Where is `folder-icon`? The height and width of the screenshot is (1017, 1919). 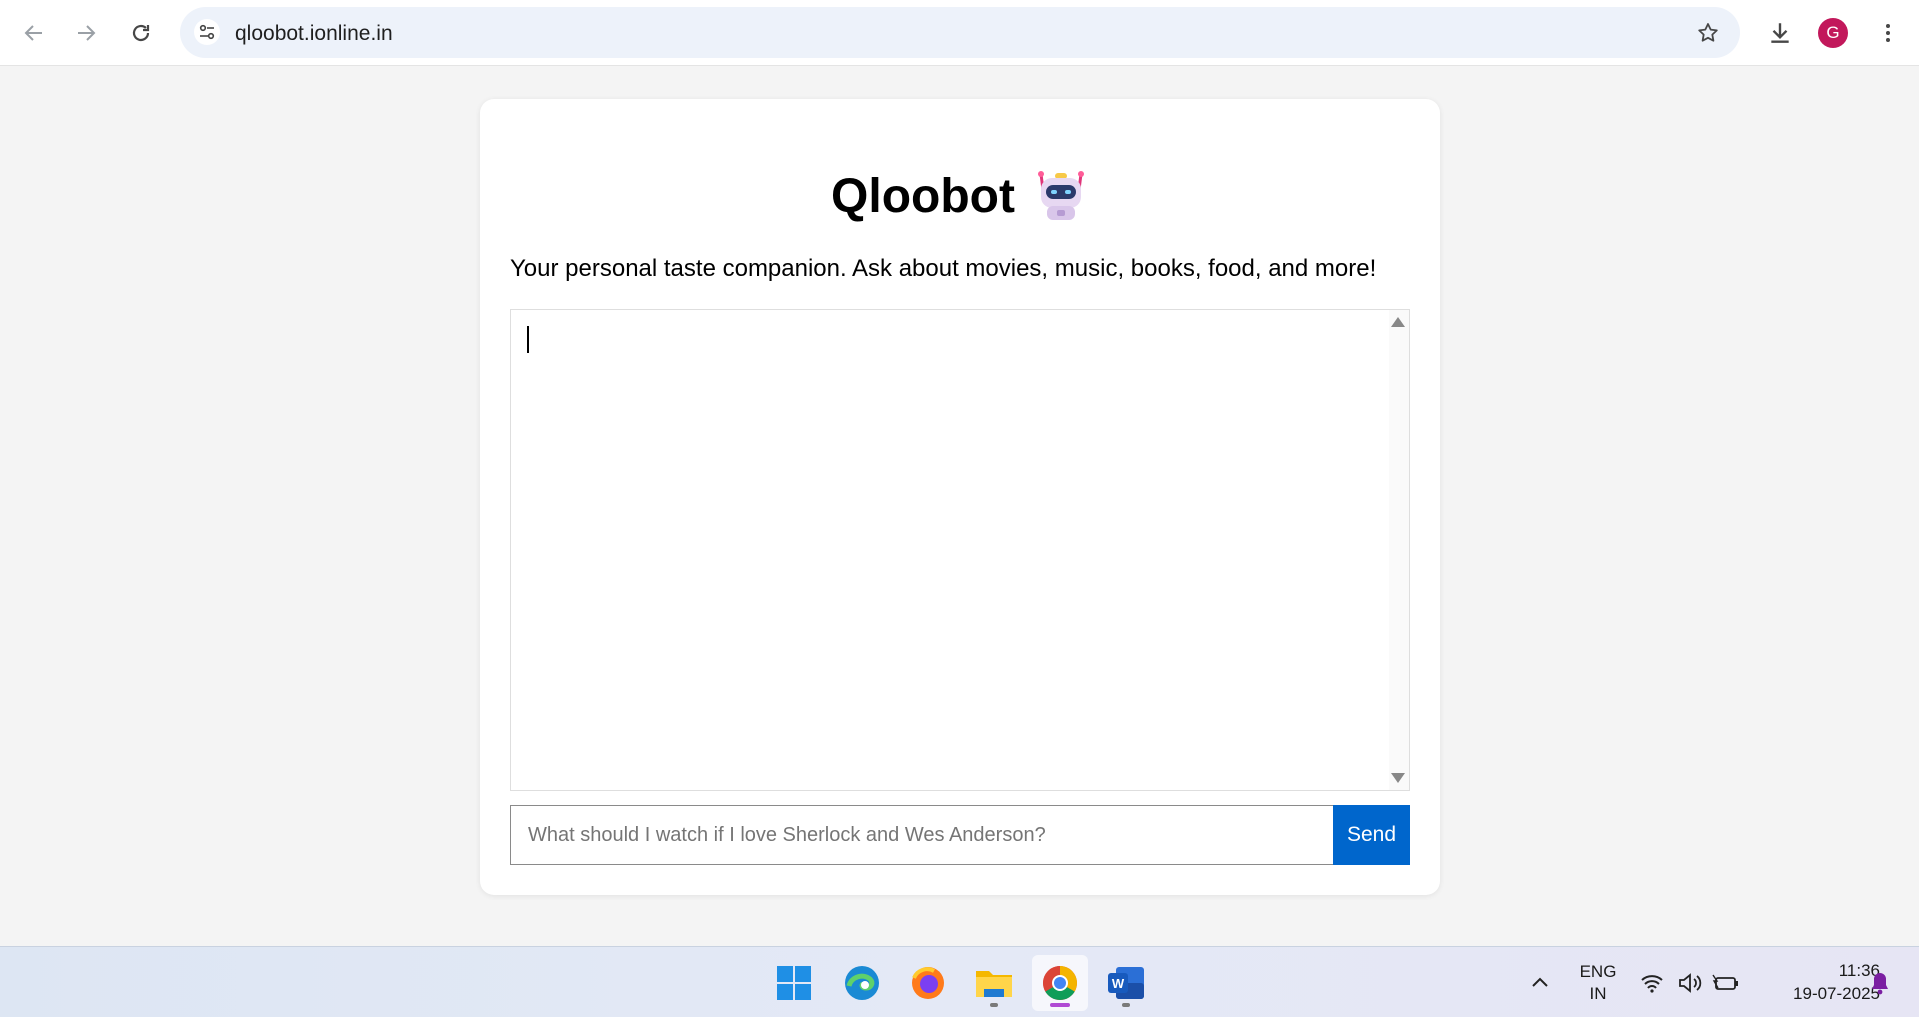
folder-icon is located at coordinates (994, 984).